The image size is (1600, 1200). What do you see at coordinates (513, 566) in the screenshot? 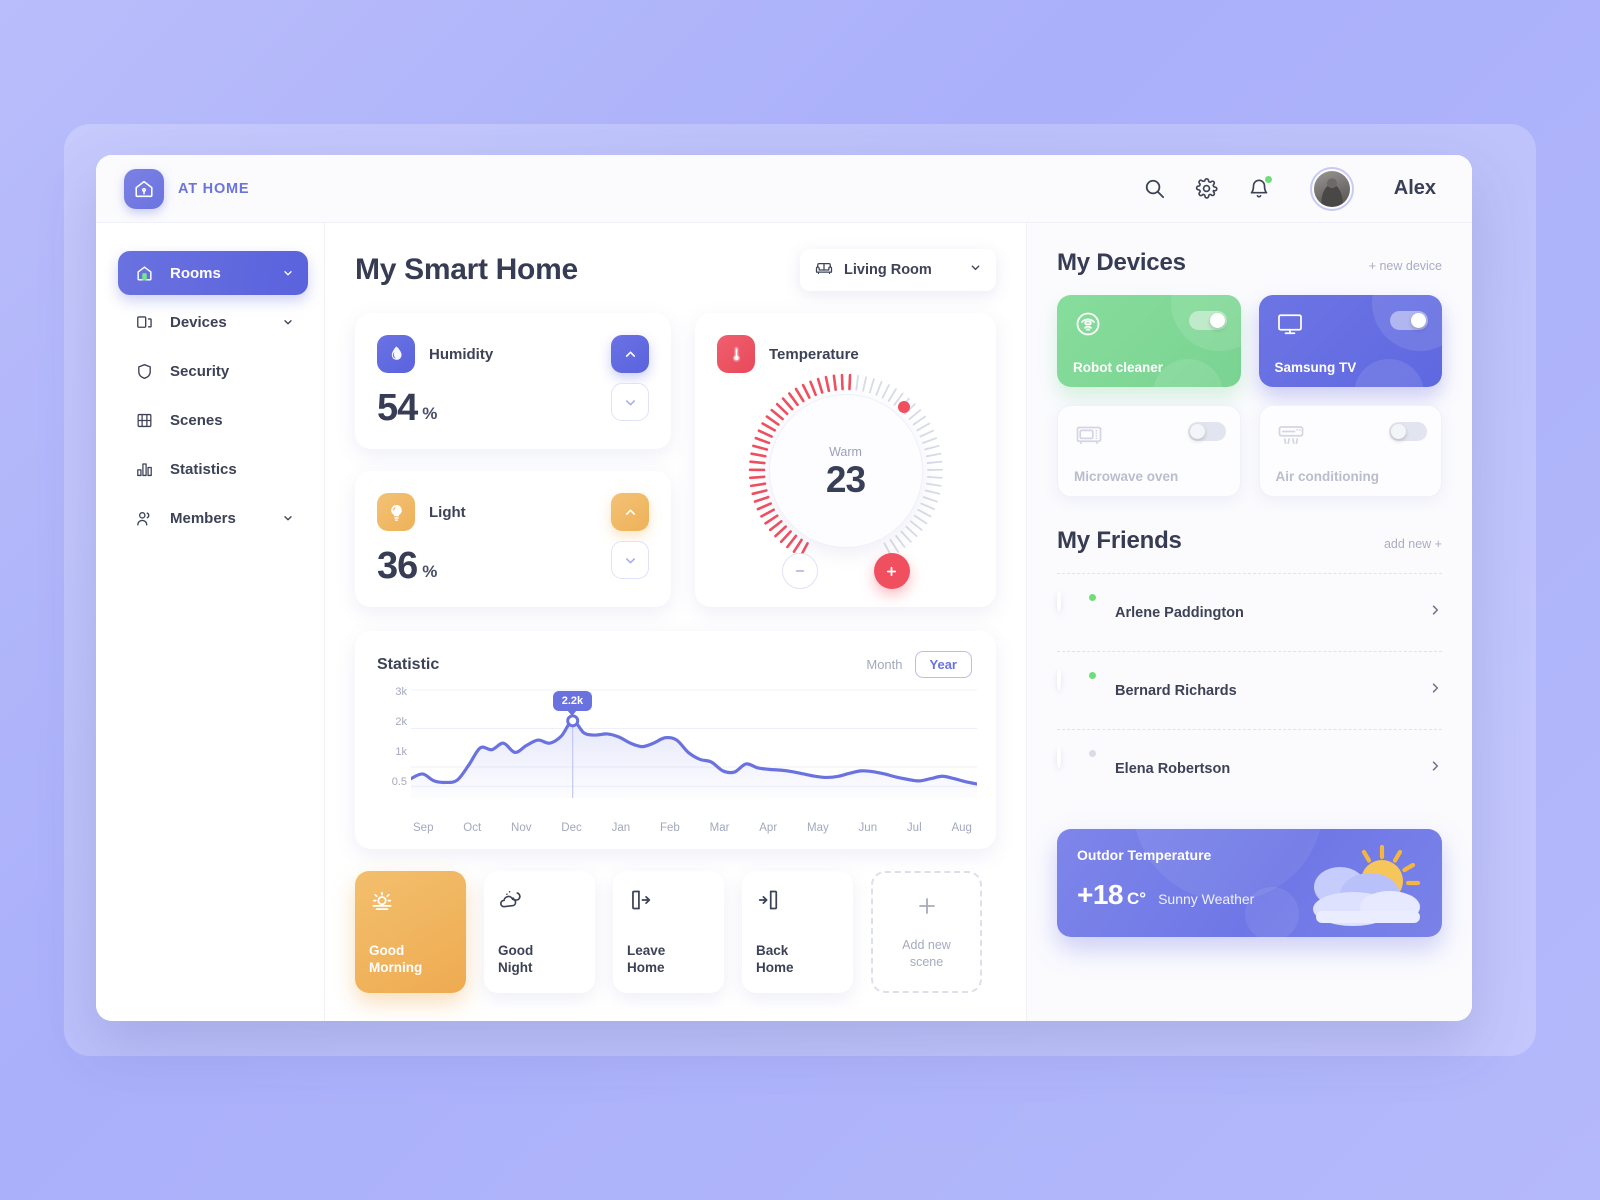
I see `light-value-row: 36 %` at bounding box center [513, 566].